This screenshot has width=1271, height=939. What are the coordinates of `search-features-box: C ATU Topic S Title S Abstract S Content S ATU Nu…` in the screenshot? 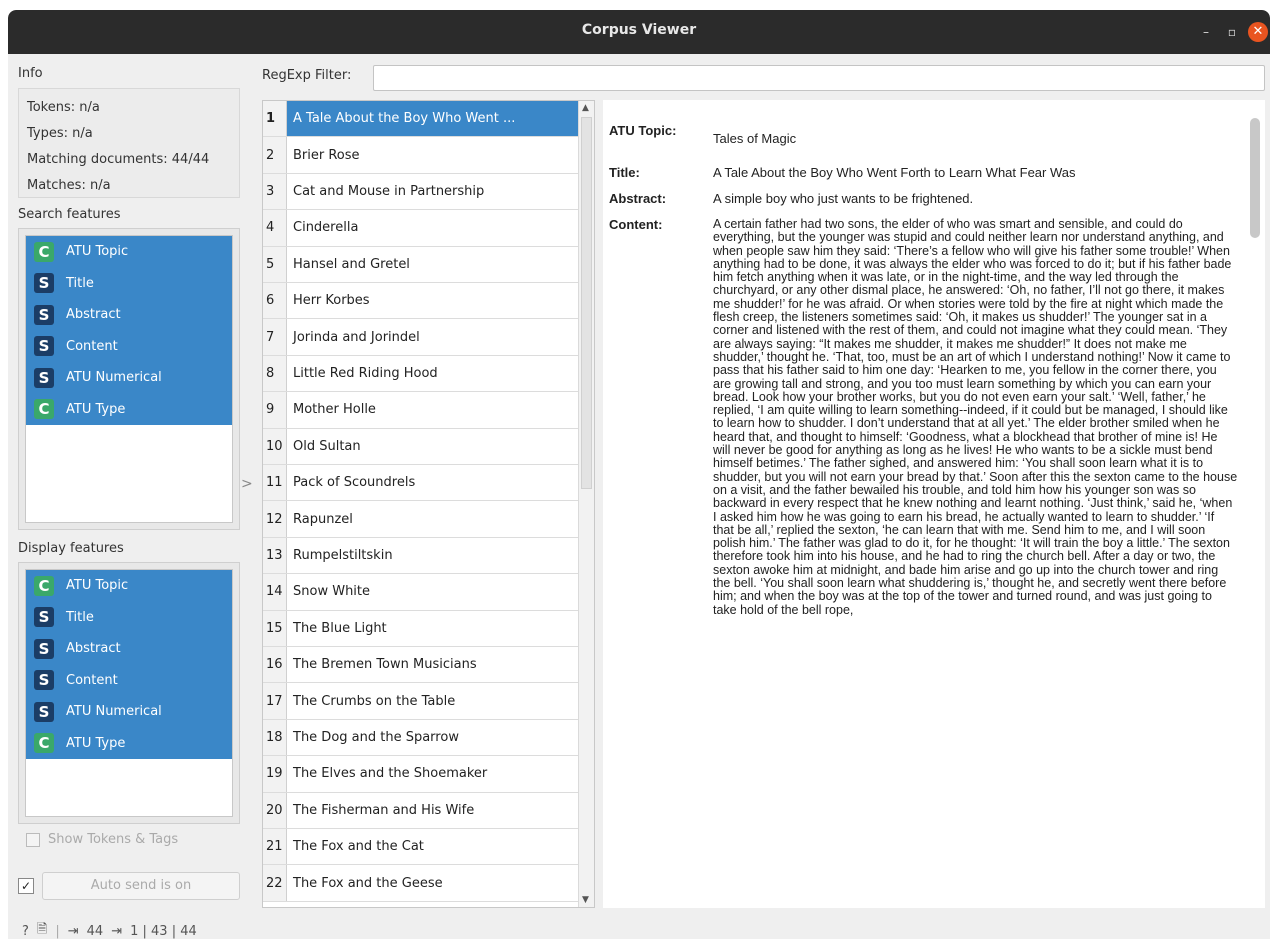 It's located at (129, 379).